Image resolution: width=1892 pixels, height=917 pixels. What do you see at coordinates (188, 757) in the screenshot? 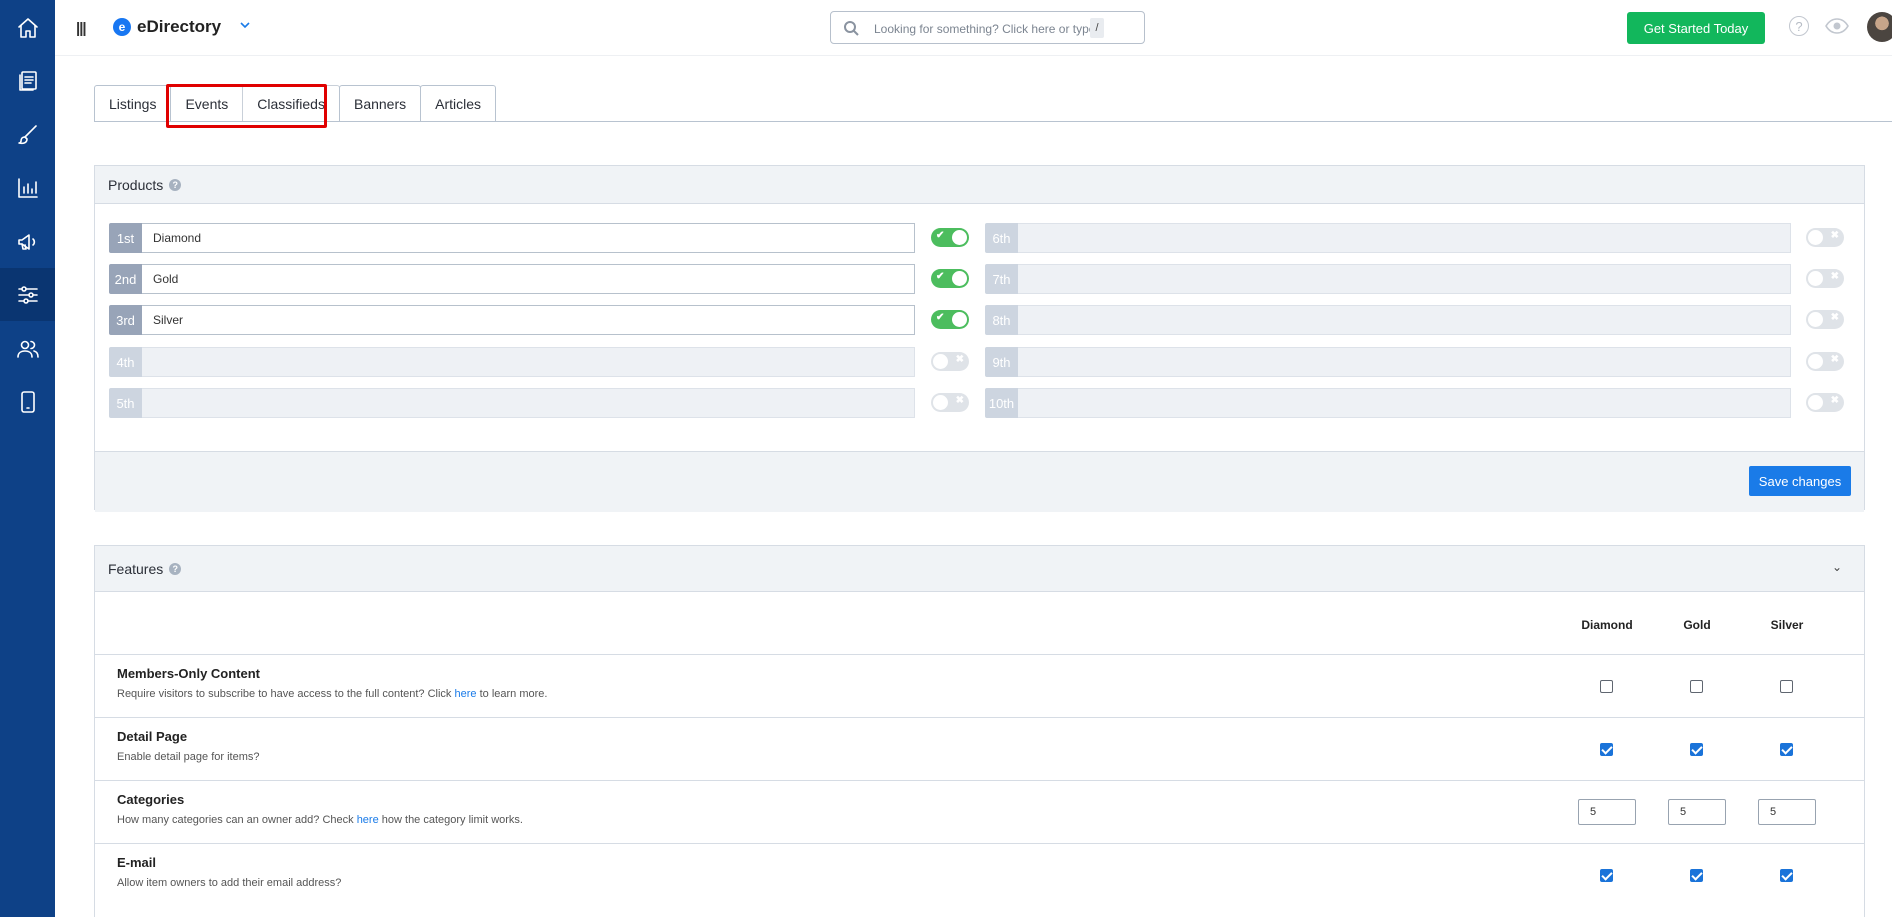
I see `feature-description-text: Enable detail page for items?` at bounding box center [188, 757].